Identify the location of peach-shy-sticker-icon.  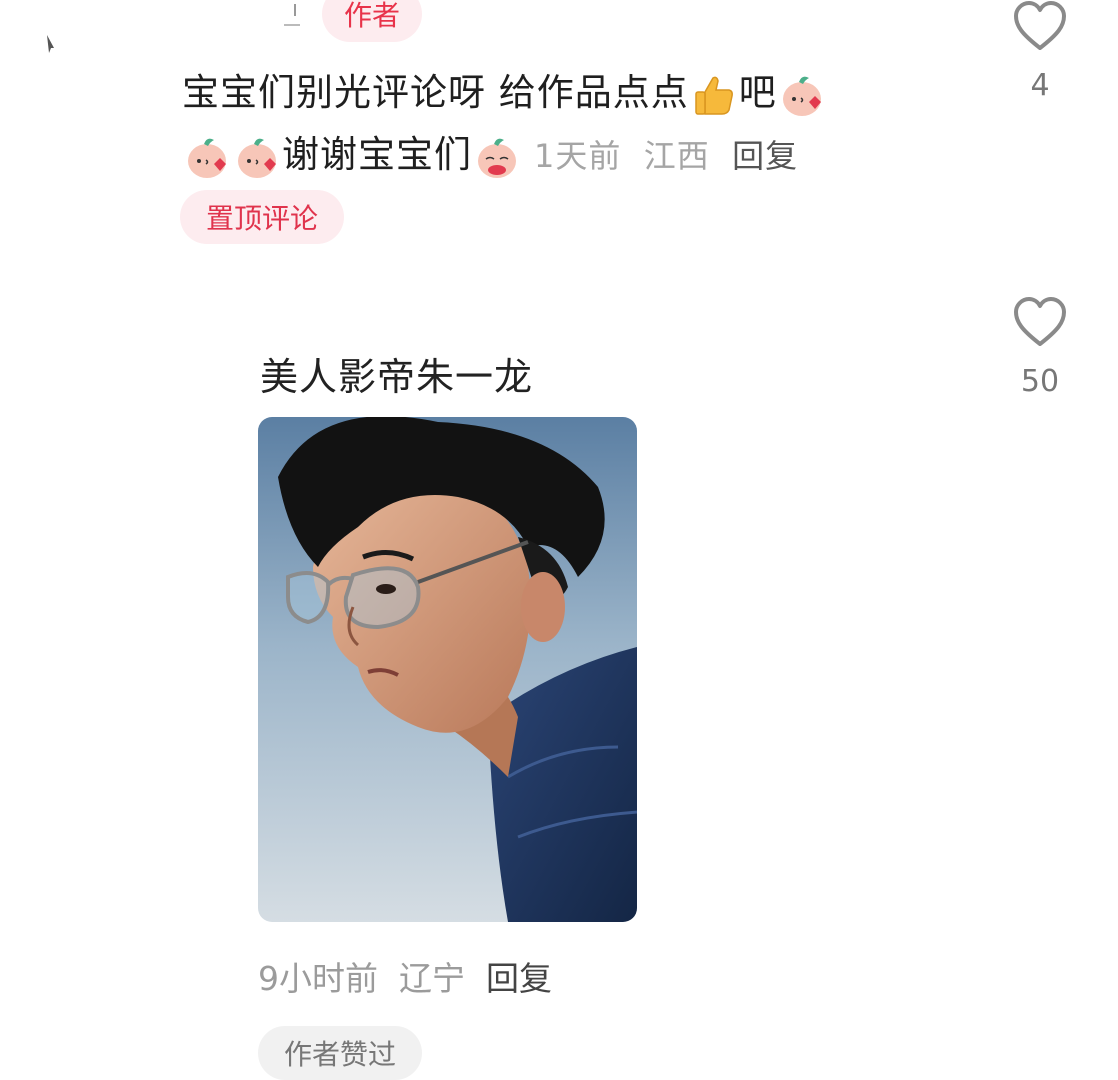
(497, 158).